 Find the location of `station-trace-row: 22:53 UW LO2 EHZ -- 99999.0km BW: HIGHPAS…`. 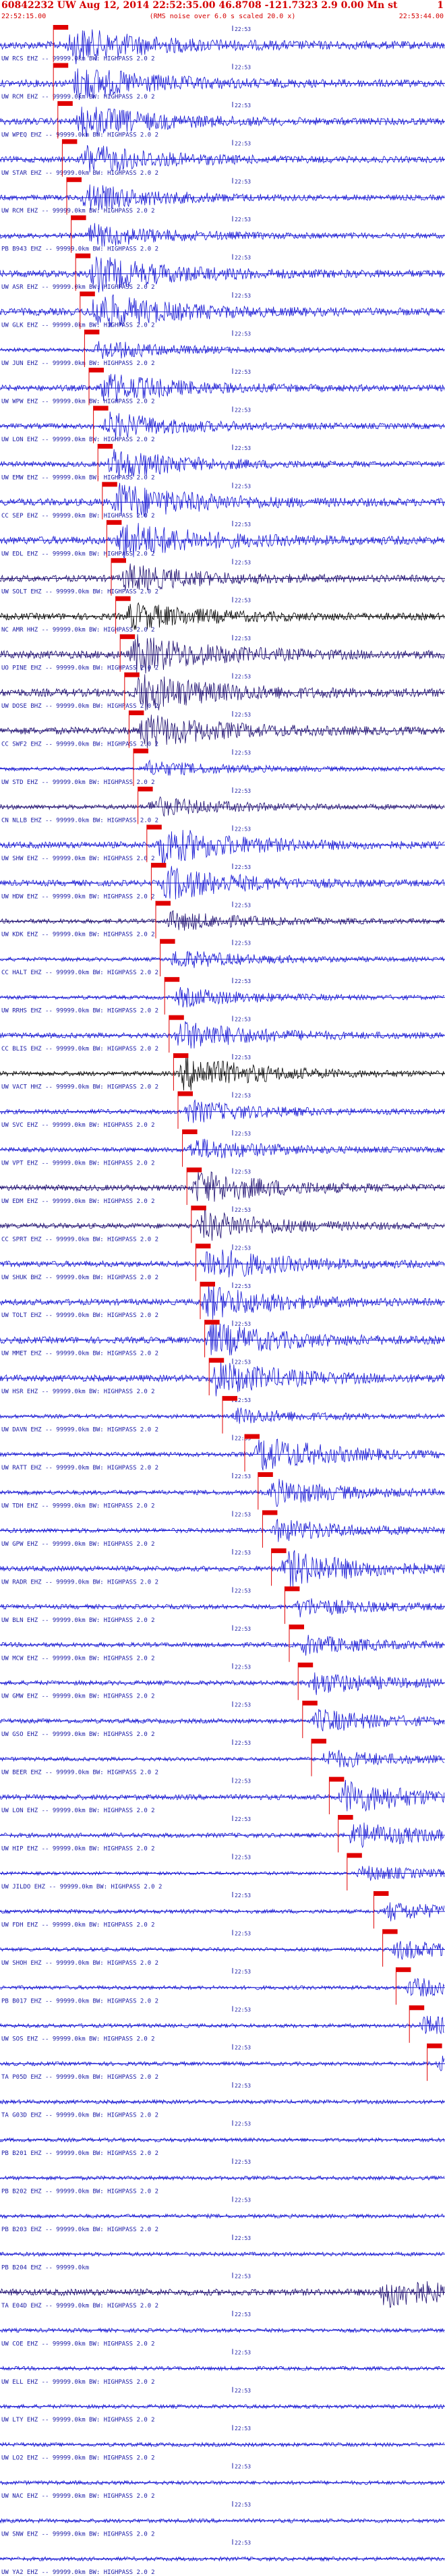

station-trace-row: 22:53 UW LO2 EHZ -- 99999.0km BW: HIGHPAS… is located at coordinates (222, 2443).